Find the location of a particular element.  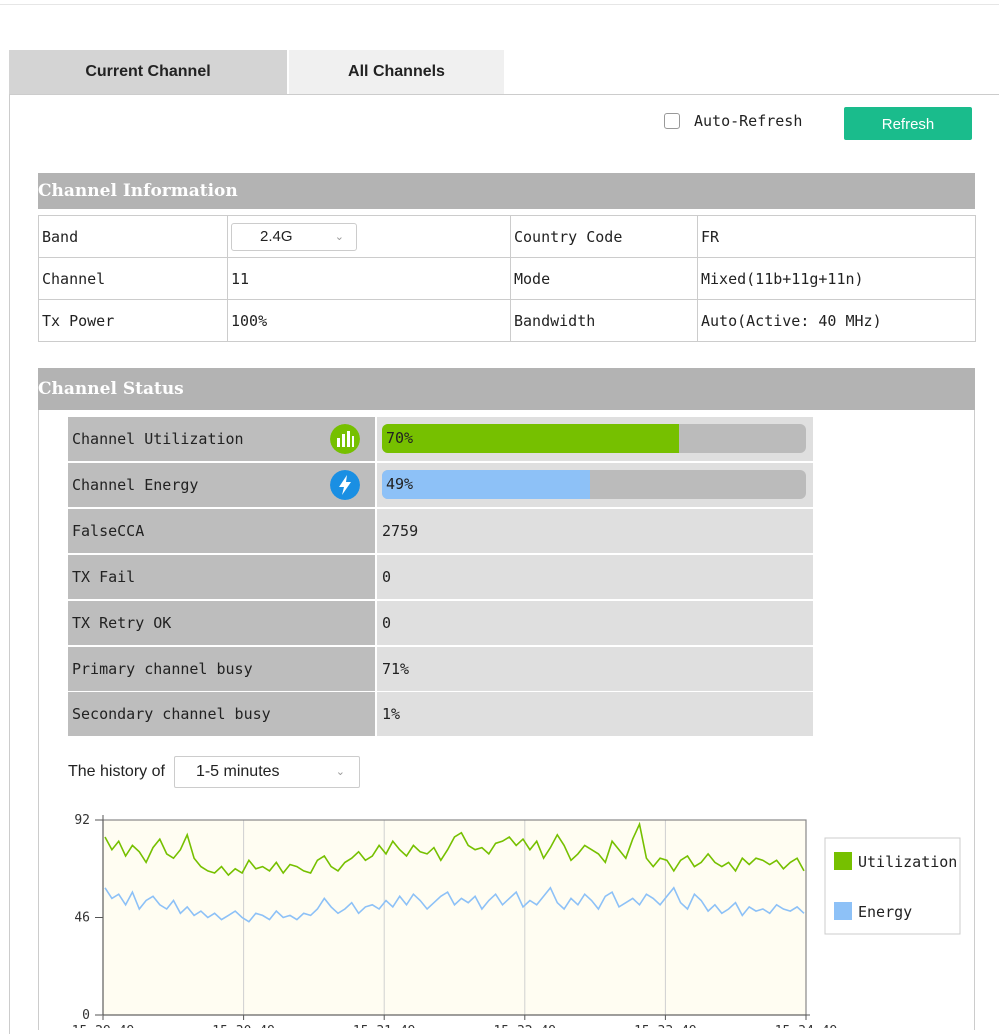

bandwidth-label: Bandwidth is located at coordinates (604, 320).